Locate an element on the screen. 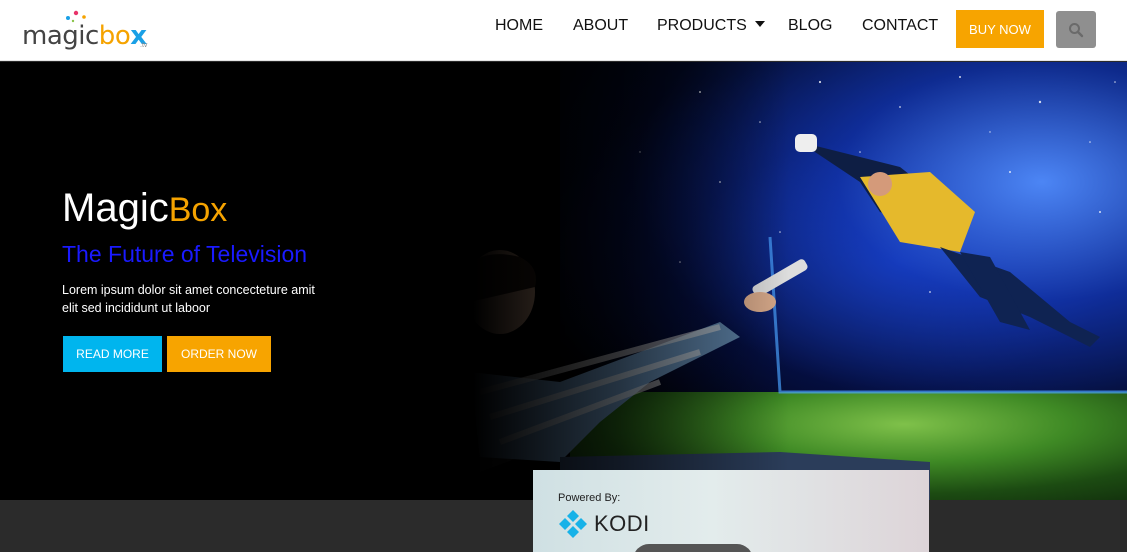 This screenshot has height=552, width=1127. logo-b: b is located at coordinates (107, 36).